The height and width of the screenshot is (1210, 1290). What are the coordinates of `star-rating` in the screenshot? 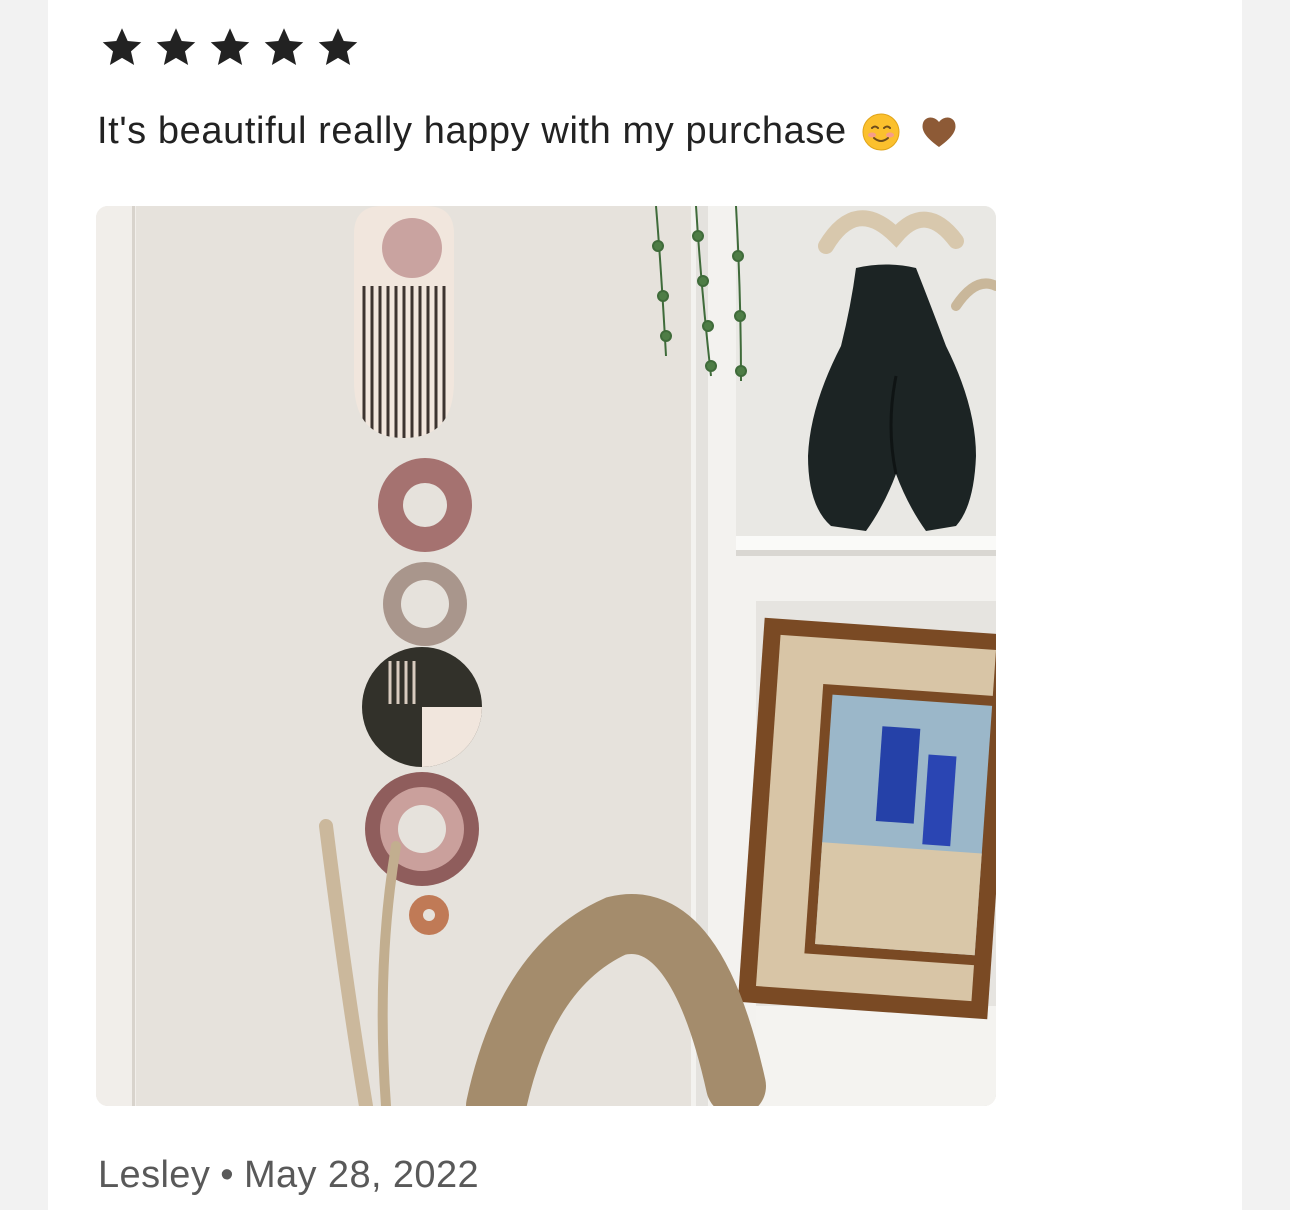 It's located at (234, 47).